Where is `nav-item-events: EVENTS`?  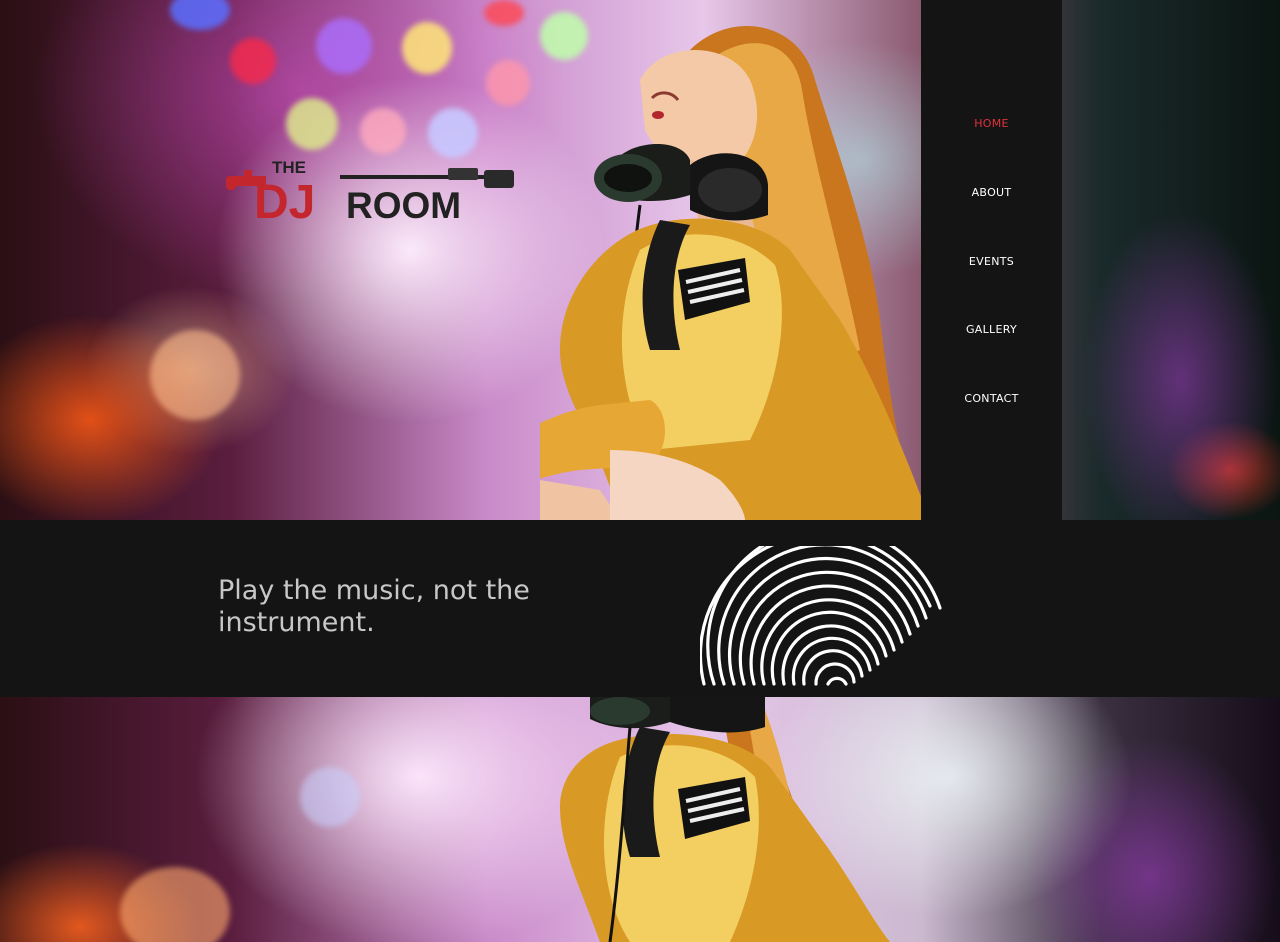
nav-item-events: EVENTS is located at coordinates (991, 261).